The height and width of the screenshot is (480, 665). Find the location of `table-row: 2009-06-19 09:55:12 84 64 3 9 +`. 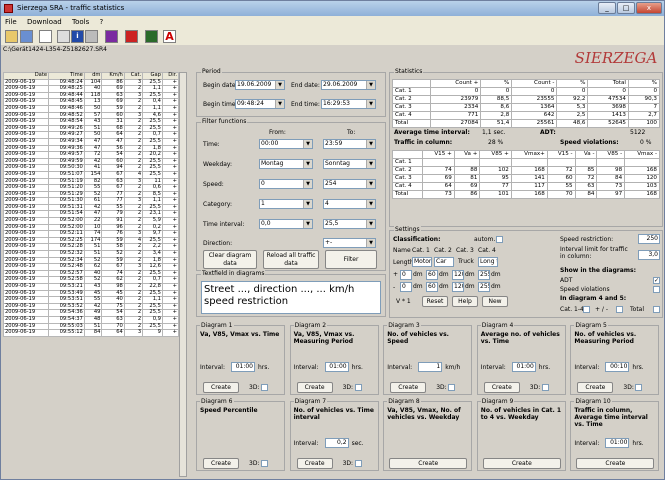

table-row: 2009-06-19 09:55:12 84 64 3 9 + is located at coordinates (91, 333).